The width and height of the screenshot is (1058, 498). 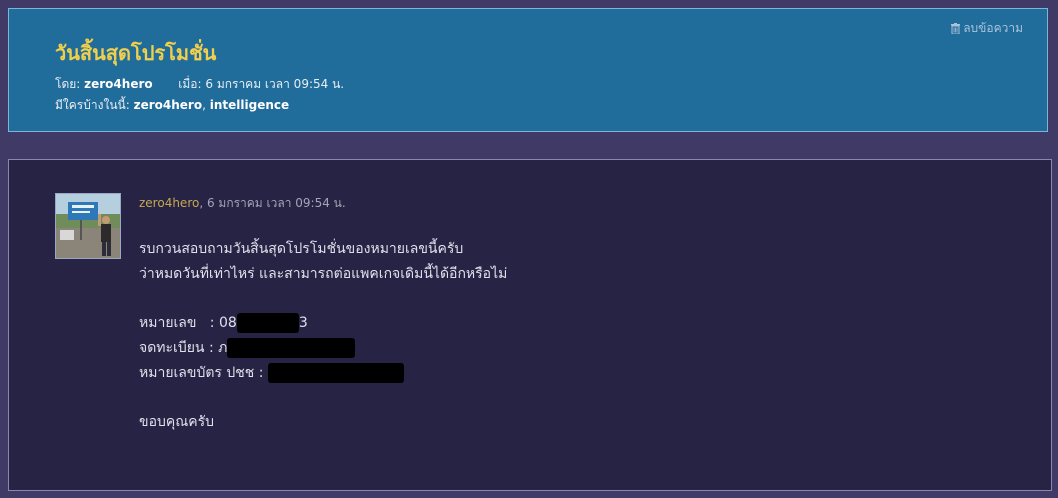 I want to click on avatar-photo, so click(x=88, y=226).